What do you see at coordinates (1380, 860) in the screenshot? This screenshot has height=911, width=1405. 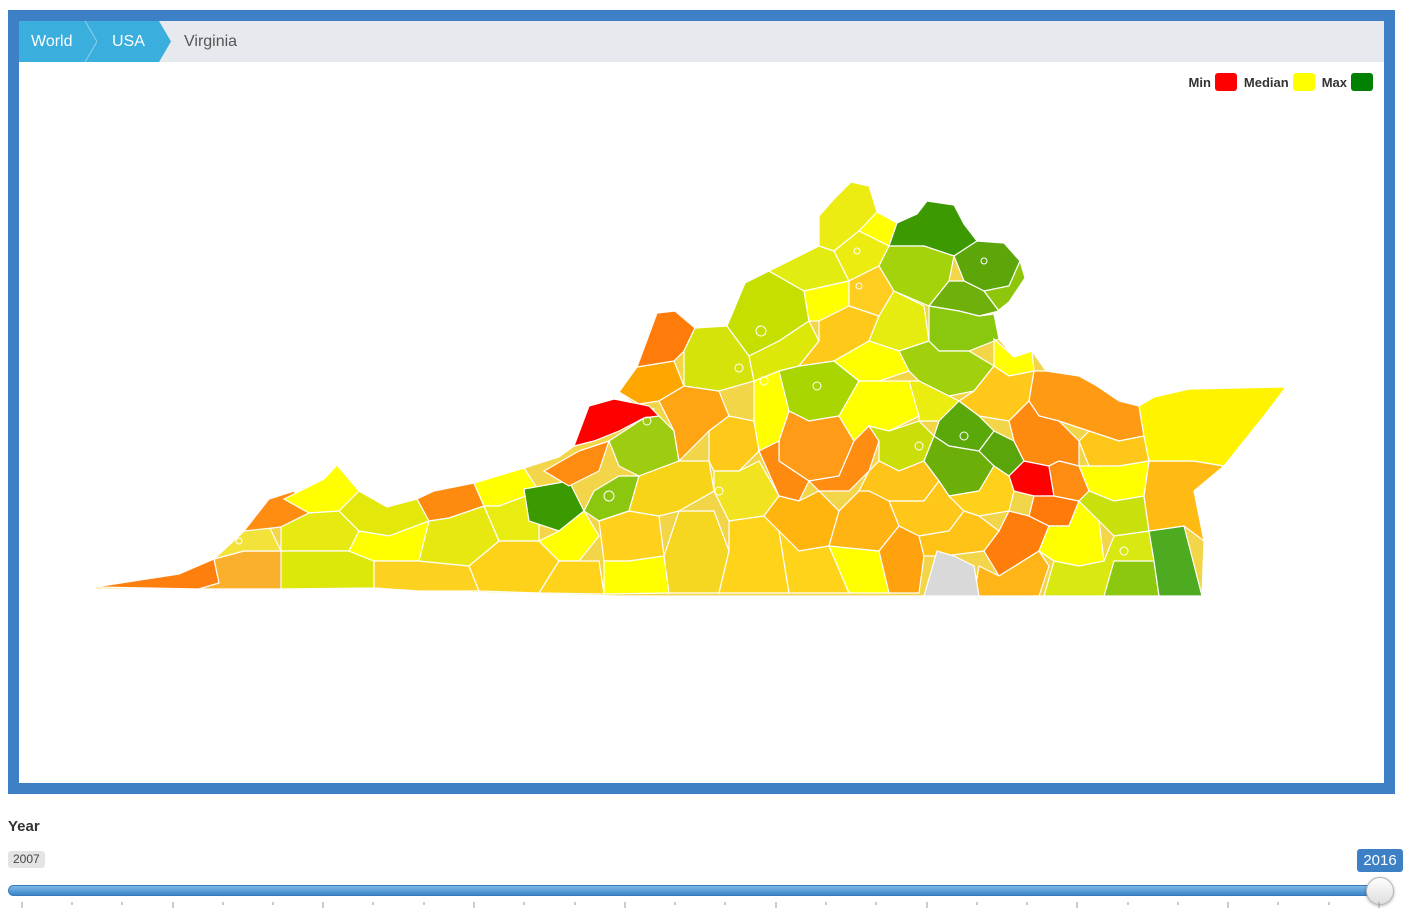 I see `slider-current-value: 2016` at bounding box center [1380, 860].